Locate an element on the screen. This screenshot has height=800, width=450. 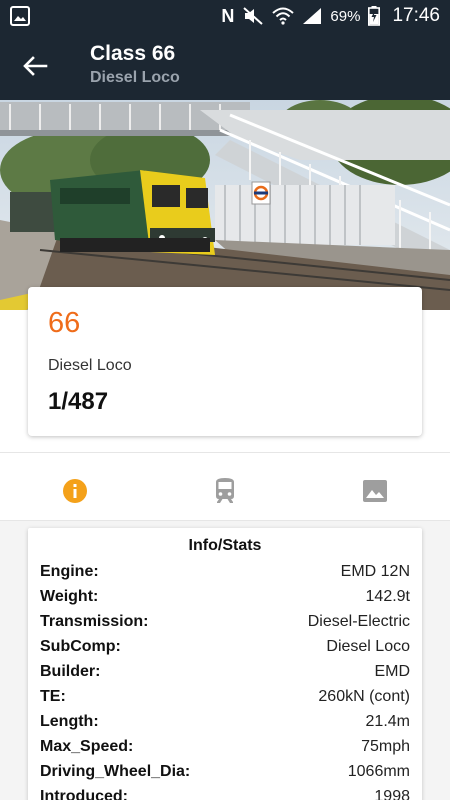
wifi-icon is located at coordinates (283, 16).